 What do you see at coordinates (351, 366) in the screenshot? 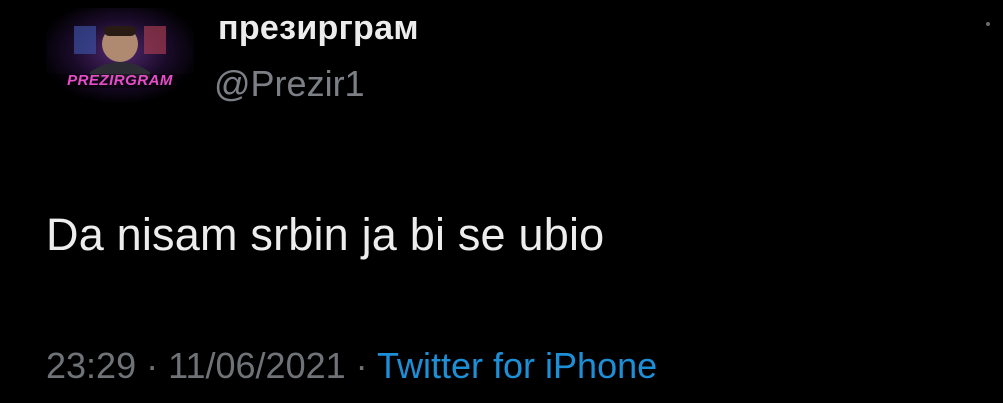
I see `tweet-meta: 23:29 · 11/06/2021 · Twitter for iPhone` at bounding box center [351, 366].